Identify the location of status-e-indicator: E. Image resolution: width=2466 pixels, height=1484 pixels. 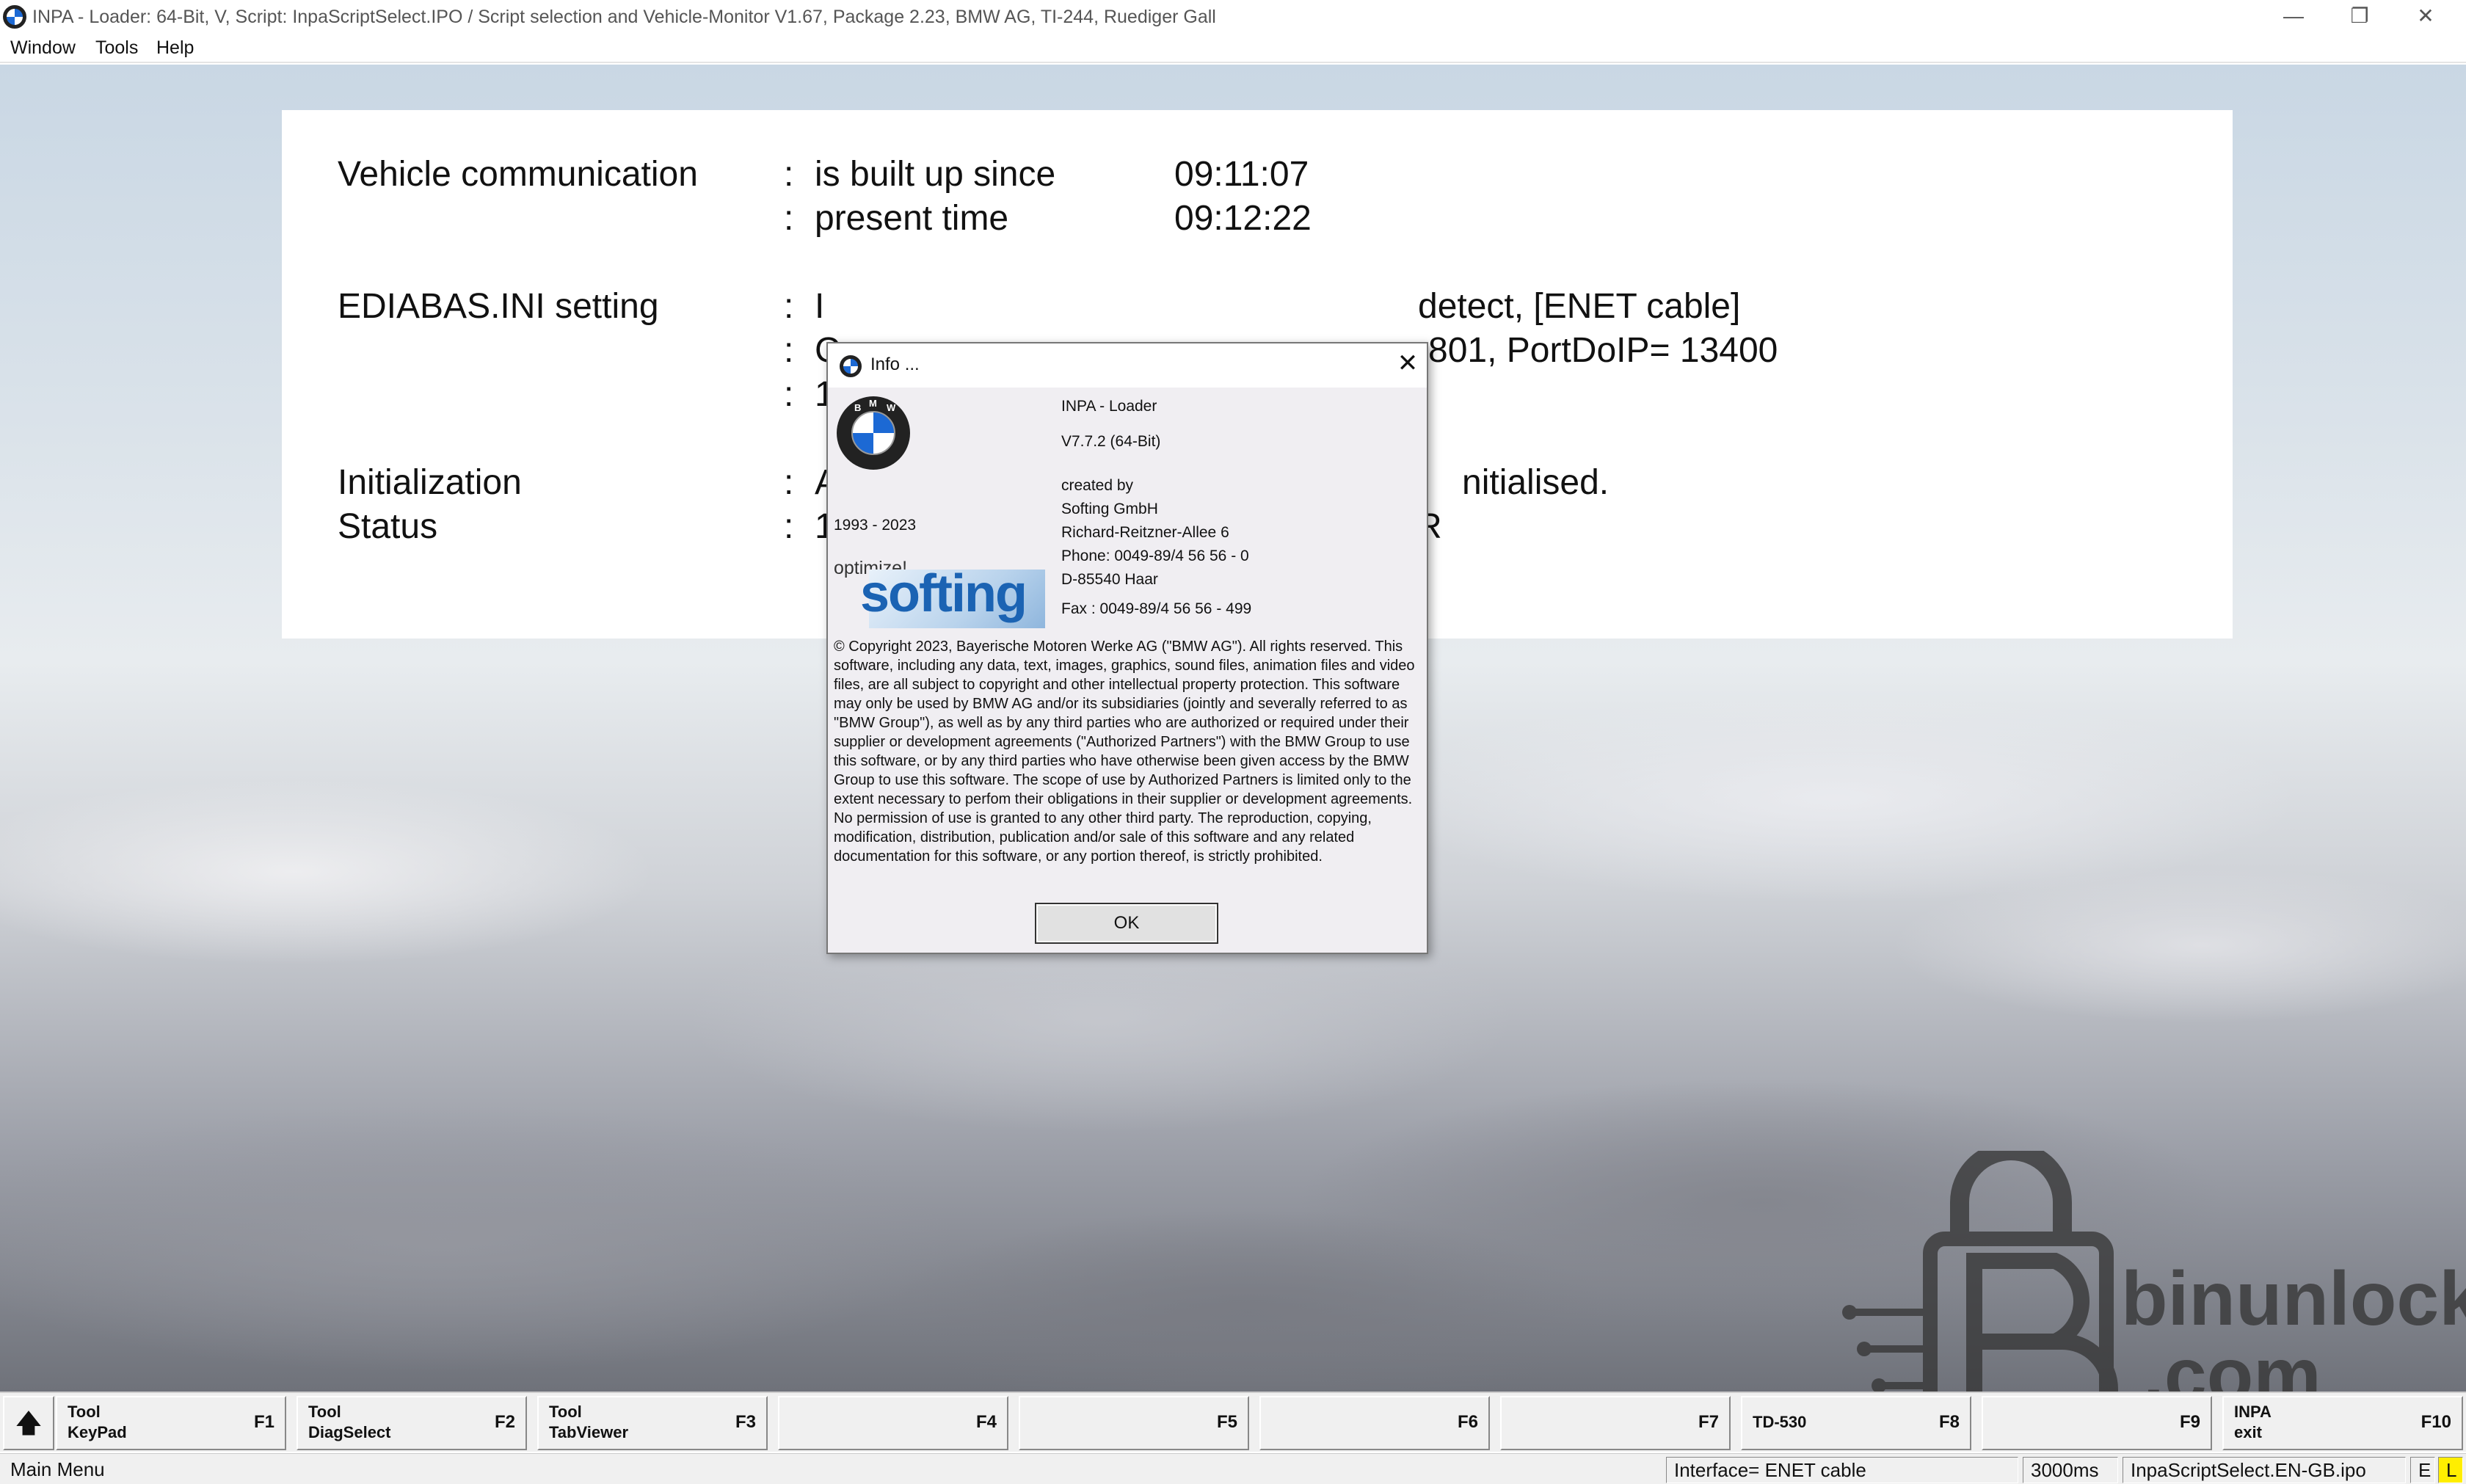
(2422, 1470).